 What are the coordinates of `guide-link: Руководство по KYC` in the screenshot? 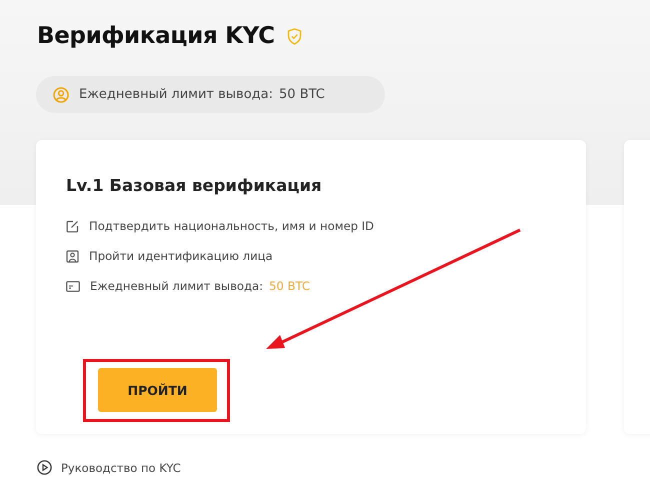 It's located at (121, 467).